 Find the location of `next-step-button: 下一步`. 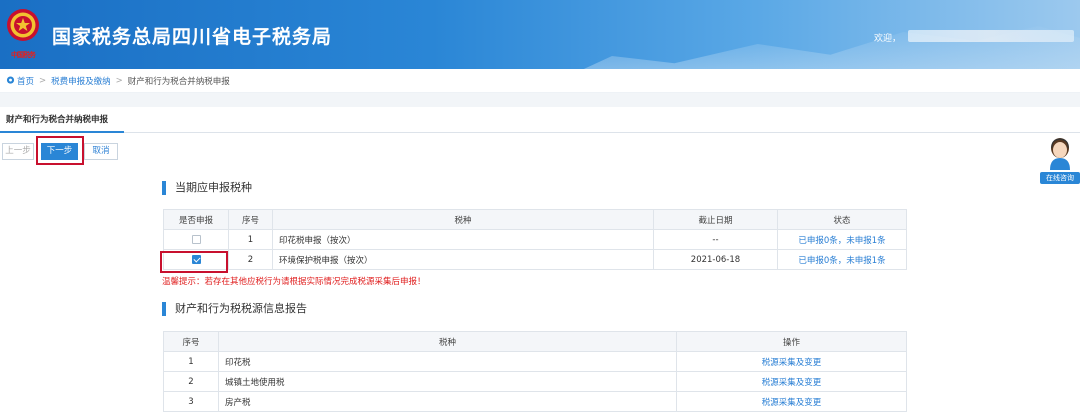

next-step-button: 下一步 is located at coordinates (59, 151).